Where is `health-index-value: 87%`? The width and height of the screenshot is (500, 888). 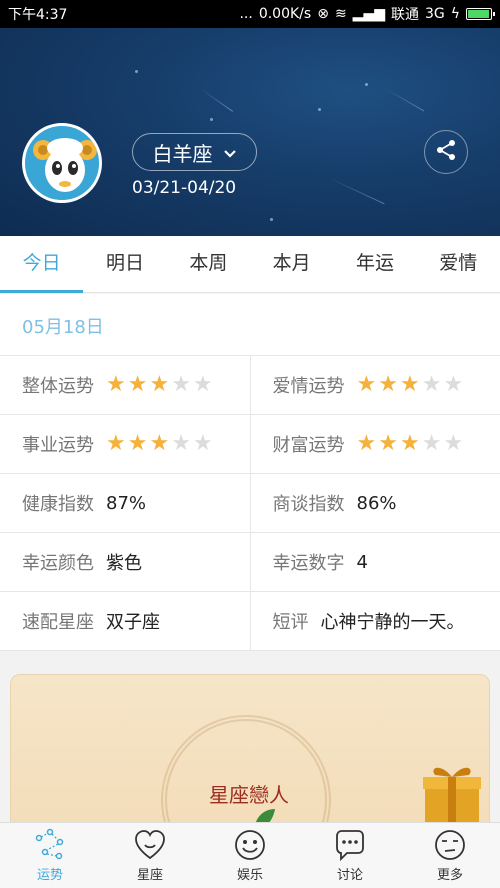
health-index-value: 87% is located at coordinates (126, 503).